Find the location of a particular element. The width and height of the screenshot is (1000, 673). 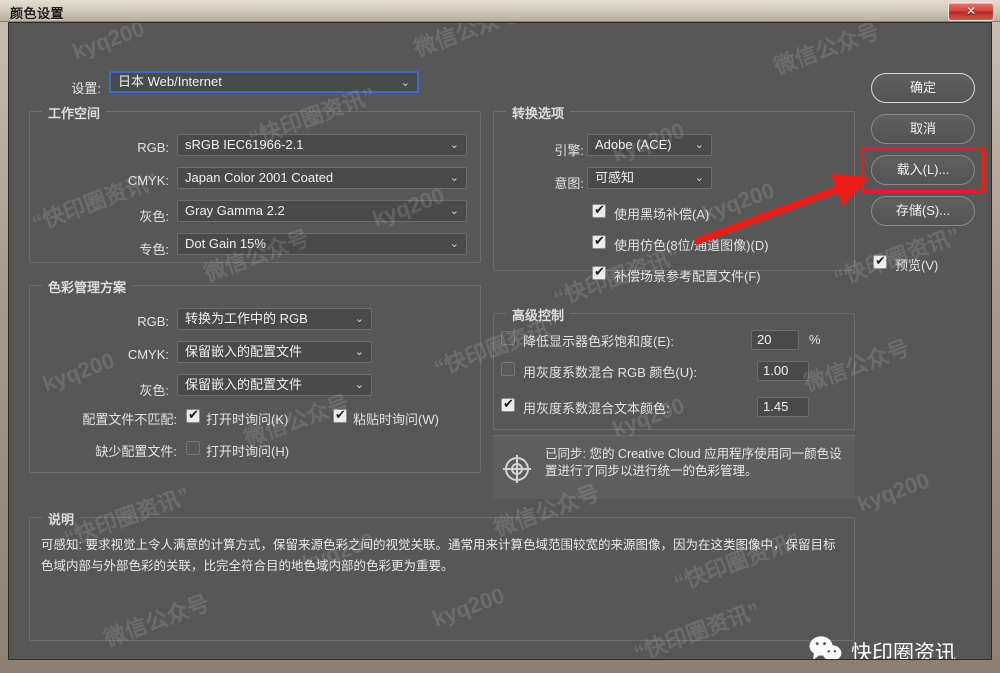

ask-when-pasting-mismatch-checkbox is located at coordinates (340, 415).